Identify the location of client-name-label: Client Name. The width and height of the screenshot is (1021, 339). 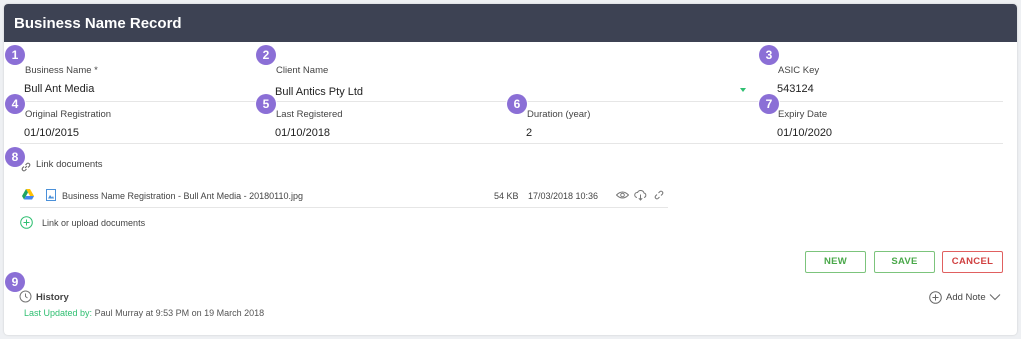
(302, 70).